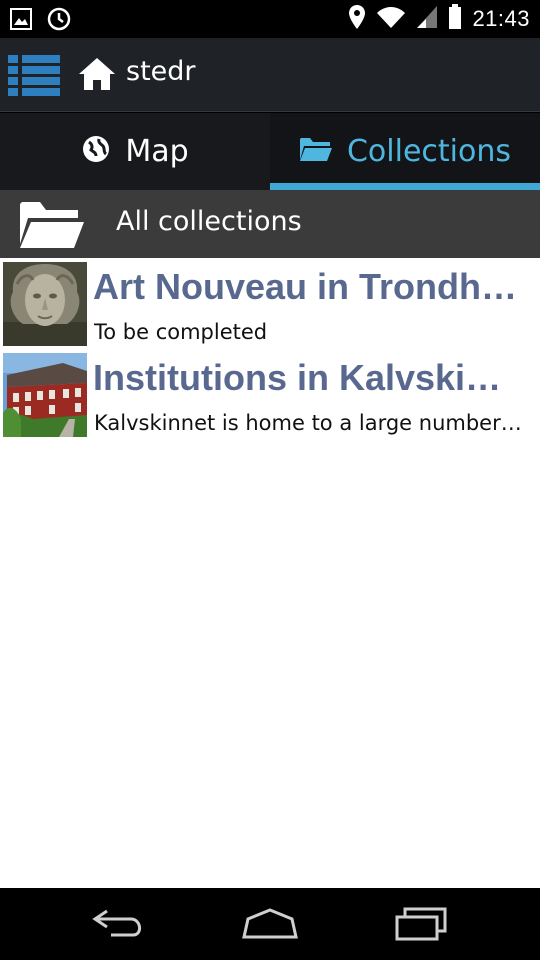 The height and width of the screenshot is (960, 540). Describe the element at coordinates (270, 19) in the screenshot. I see `status-bar: 21:43` at that location.